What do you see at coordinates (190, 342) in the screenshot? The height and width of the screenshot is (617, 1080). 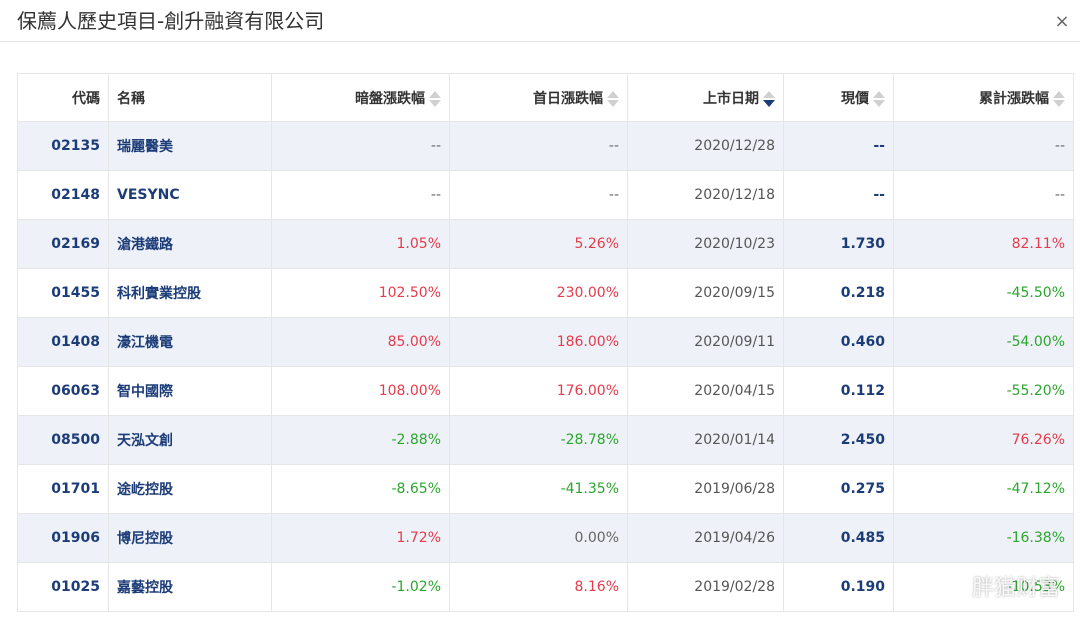 I see `stock-name-link: 濠江機電` at bounding box center [190, 342].